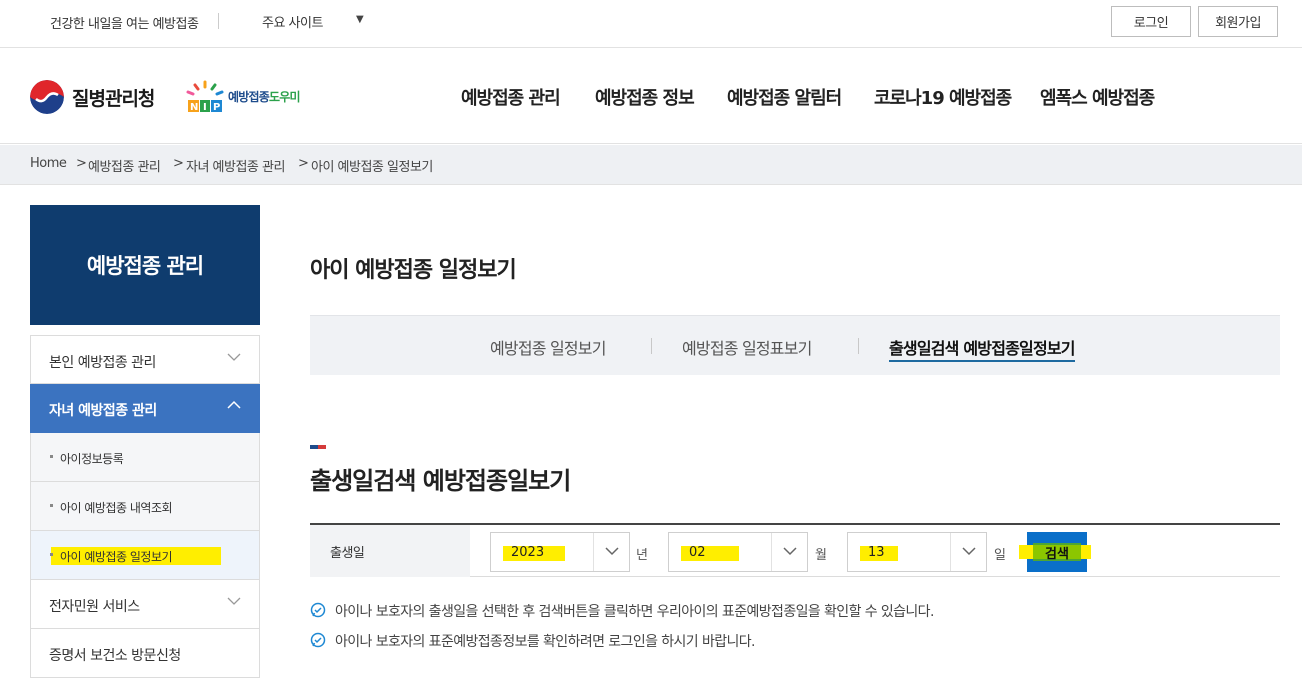 The height and width of the screenshot is (680, 1302). I want to click on nav-mpox: 엠폭스 예방접종, so click(1097, 97).